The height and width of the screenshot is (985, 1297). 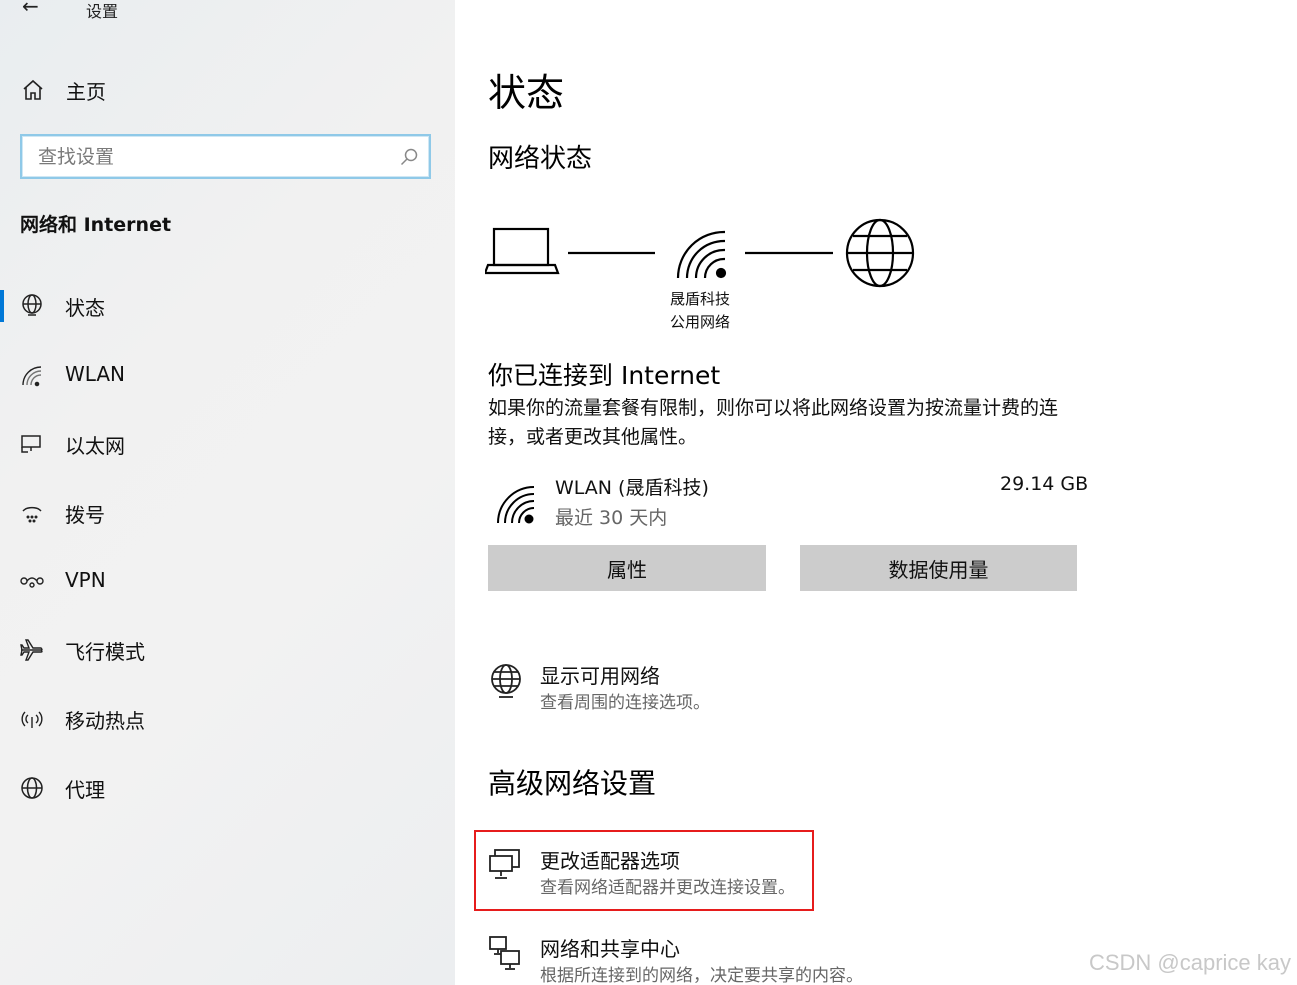 What do you see at coordinates (667, 888) in the screenshot?
I see `adapter-options-desc: 查看网络适配器并更改连接设置。` at bounding box center [667, 888].